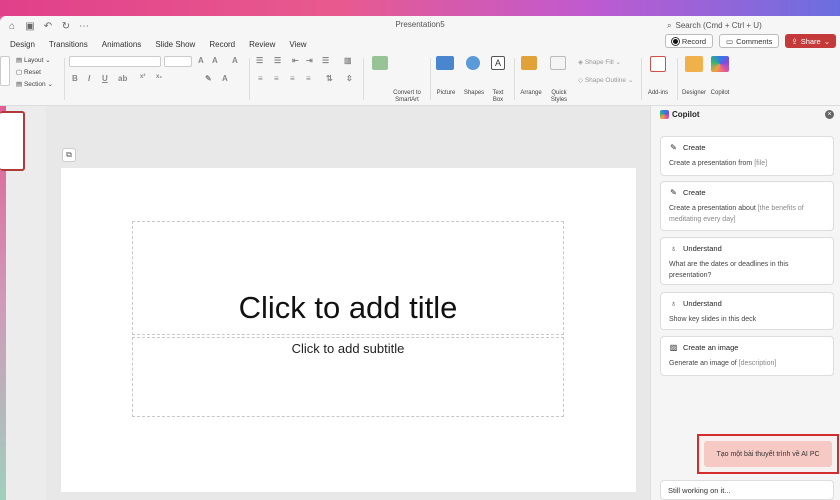 This screenshot has width=840, height=500. What do you see at coordinates (84, 26) in the screenshot?
I see `more-icon: ⋯` at bounding box center [84, 26].